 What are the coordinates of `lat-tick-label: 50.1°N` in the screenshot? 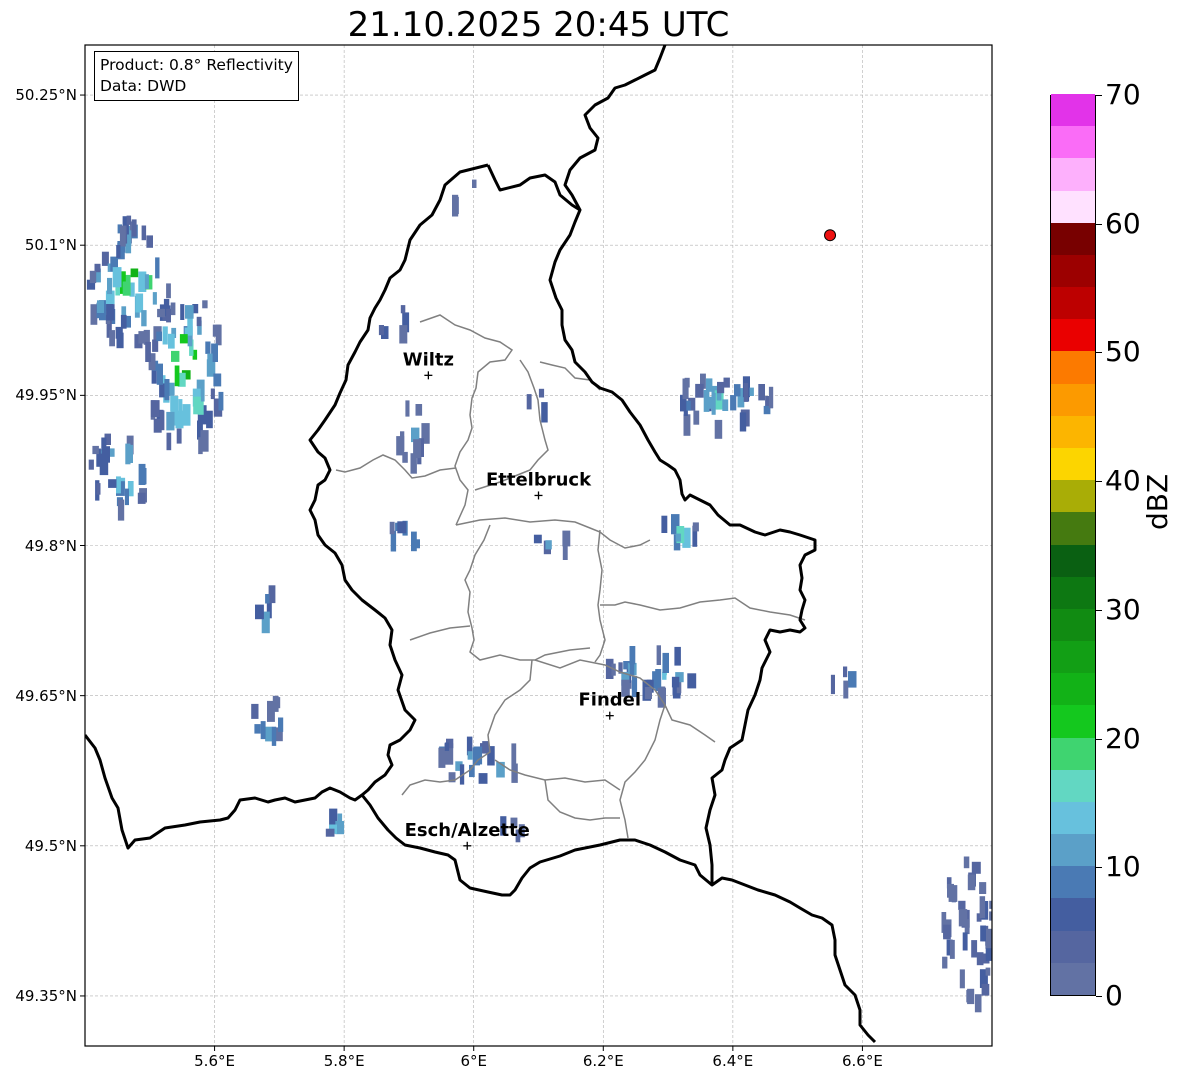 It's located at (50, 245).